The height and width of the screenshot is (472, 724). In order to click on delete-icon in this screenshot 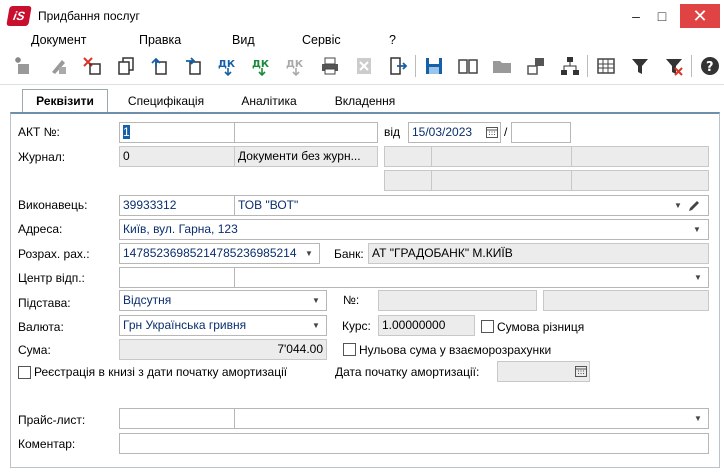, I will do `click(92, 66)`.